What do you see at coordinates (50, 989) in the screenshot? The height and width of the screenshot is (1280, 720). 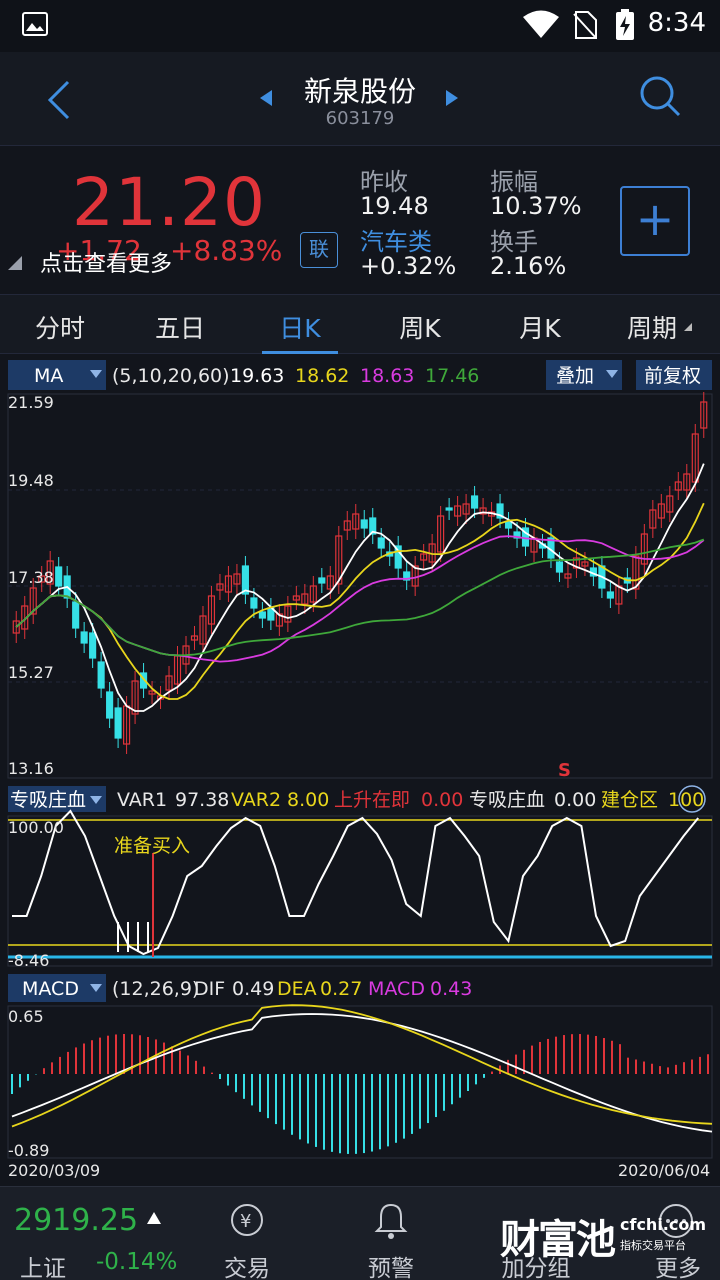 I see `macd-selector-label: MACD` at bounding box center [50, 989].